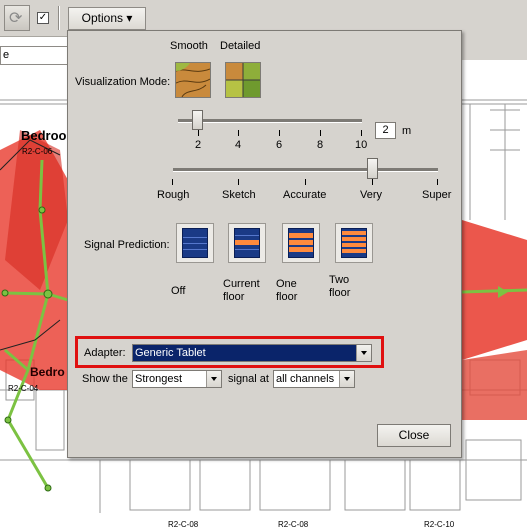 This screenshot has height=529, width=527. I want to click on signal-one-floor-icon, so click(301, 243).